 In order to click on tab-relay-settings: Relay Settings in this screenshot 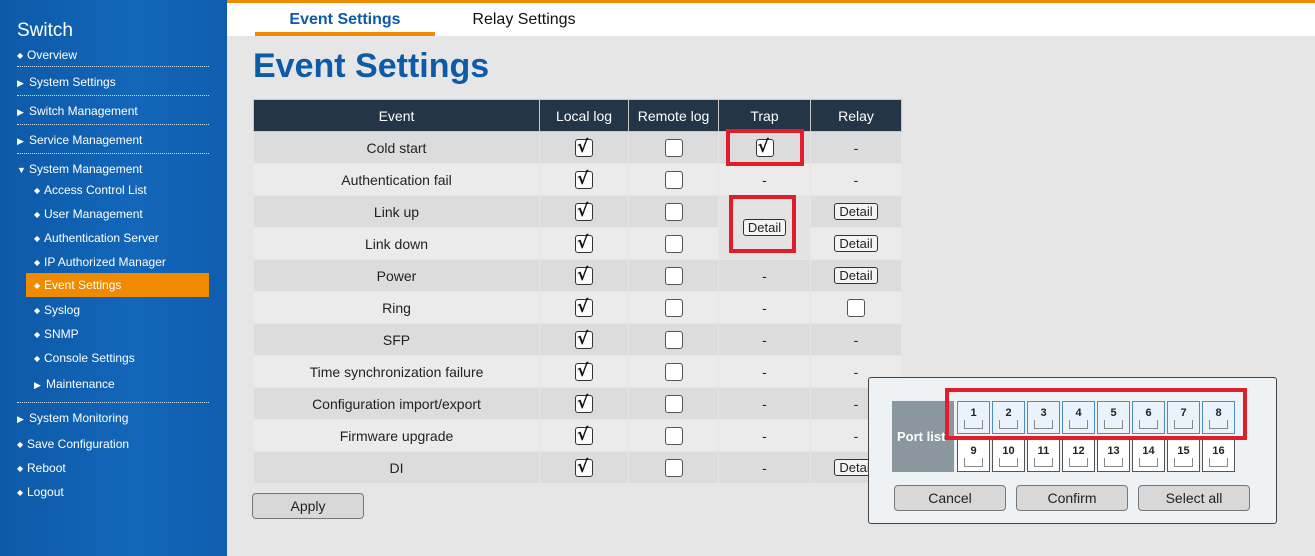, I will do `click(524, 20)`.